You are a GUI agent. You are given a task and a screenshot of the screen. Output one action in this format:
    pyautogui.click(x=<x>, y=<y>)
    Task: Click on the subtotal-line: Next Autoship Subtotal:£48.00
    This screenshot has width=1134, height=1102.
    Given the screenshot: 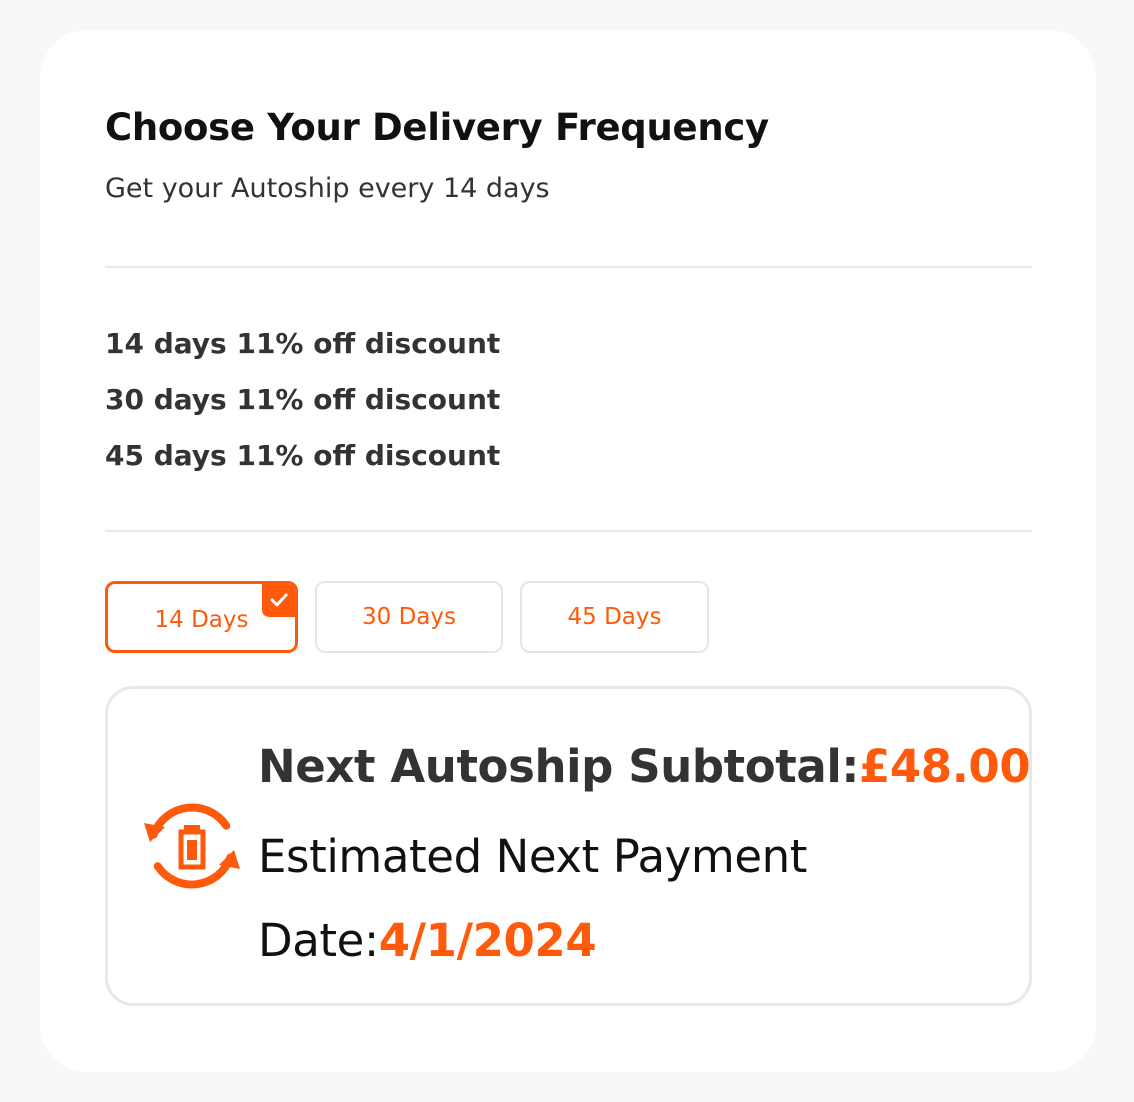 What is the action you would take?
    pyautogui.click(x=644, y=767)
    